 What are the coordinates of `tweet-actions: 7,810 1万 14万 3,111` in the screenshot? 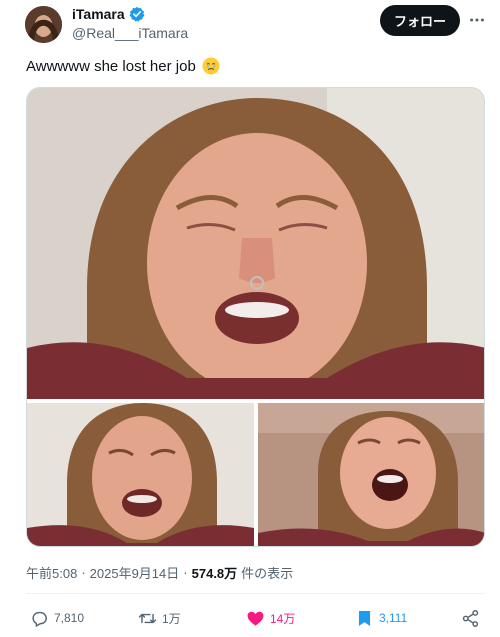 It's located at (250, 618).